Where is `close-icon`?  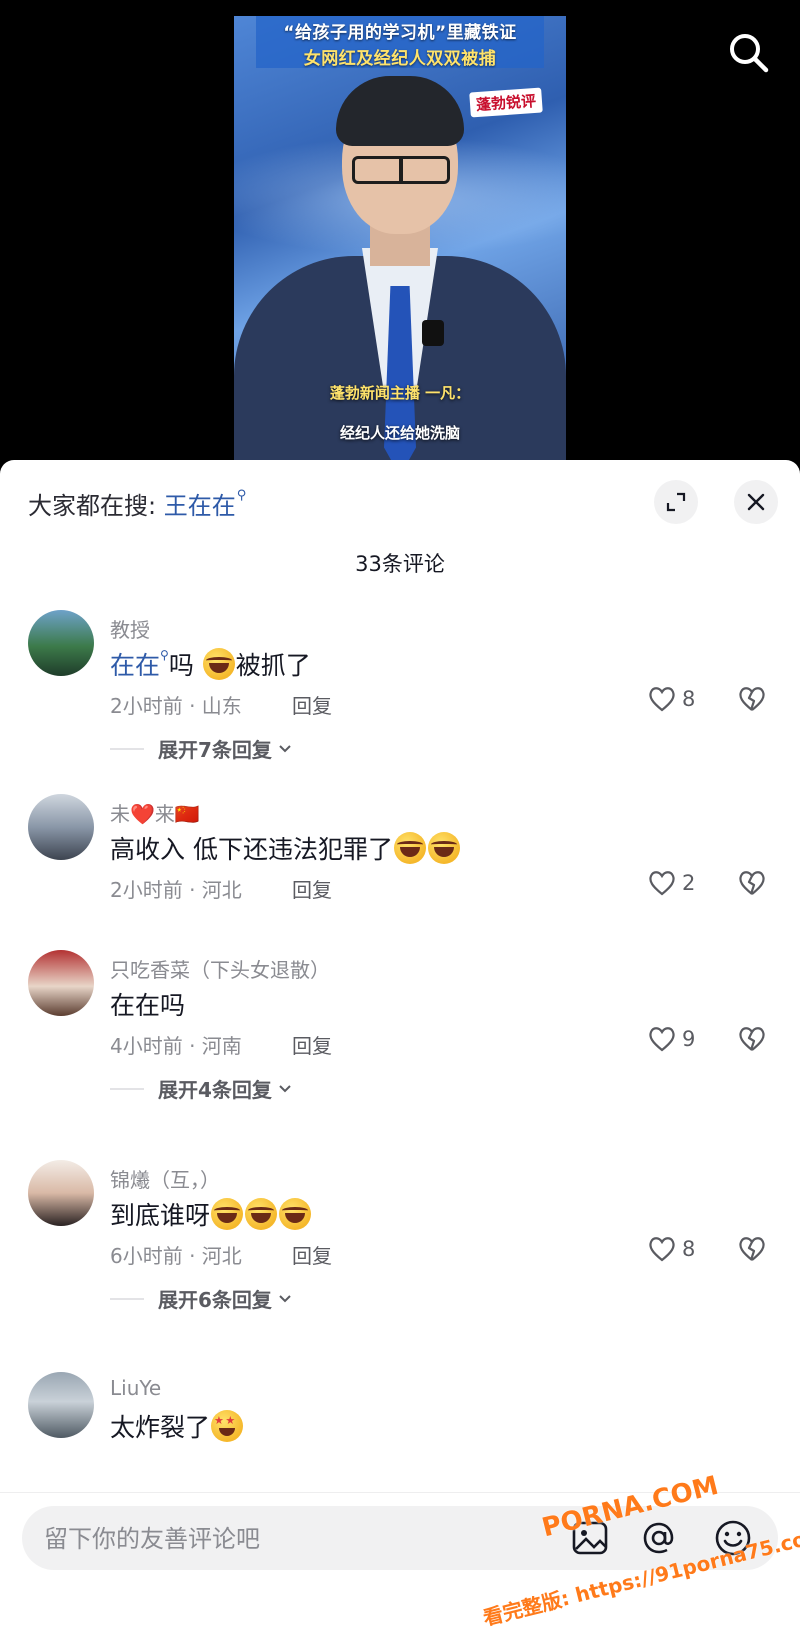 close-icon is located at coordinates (756, 502).